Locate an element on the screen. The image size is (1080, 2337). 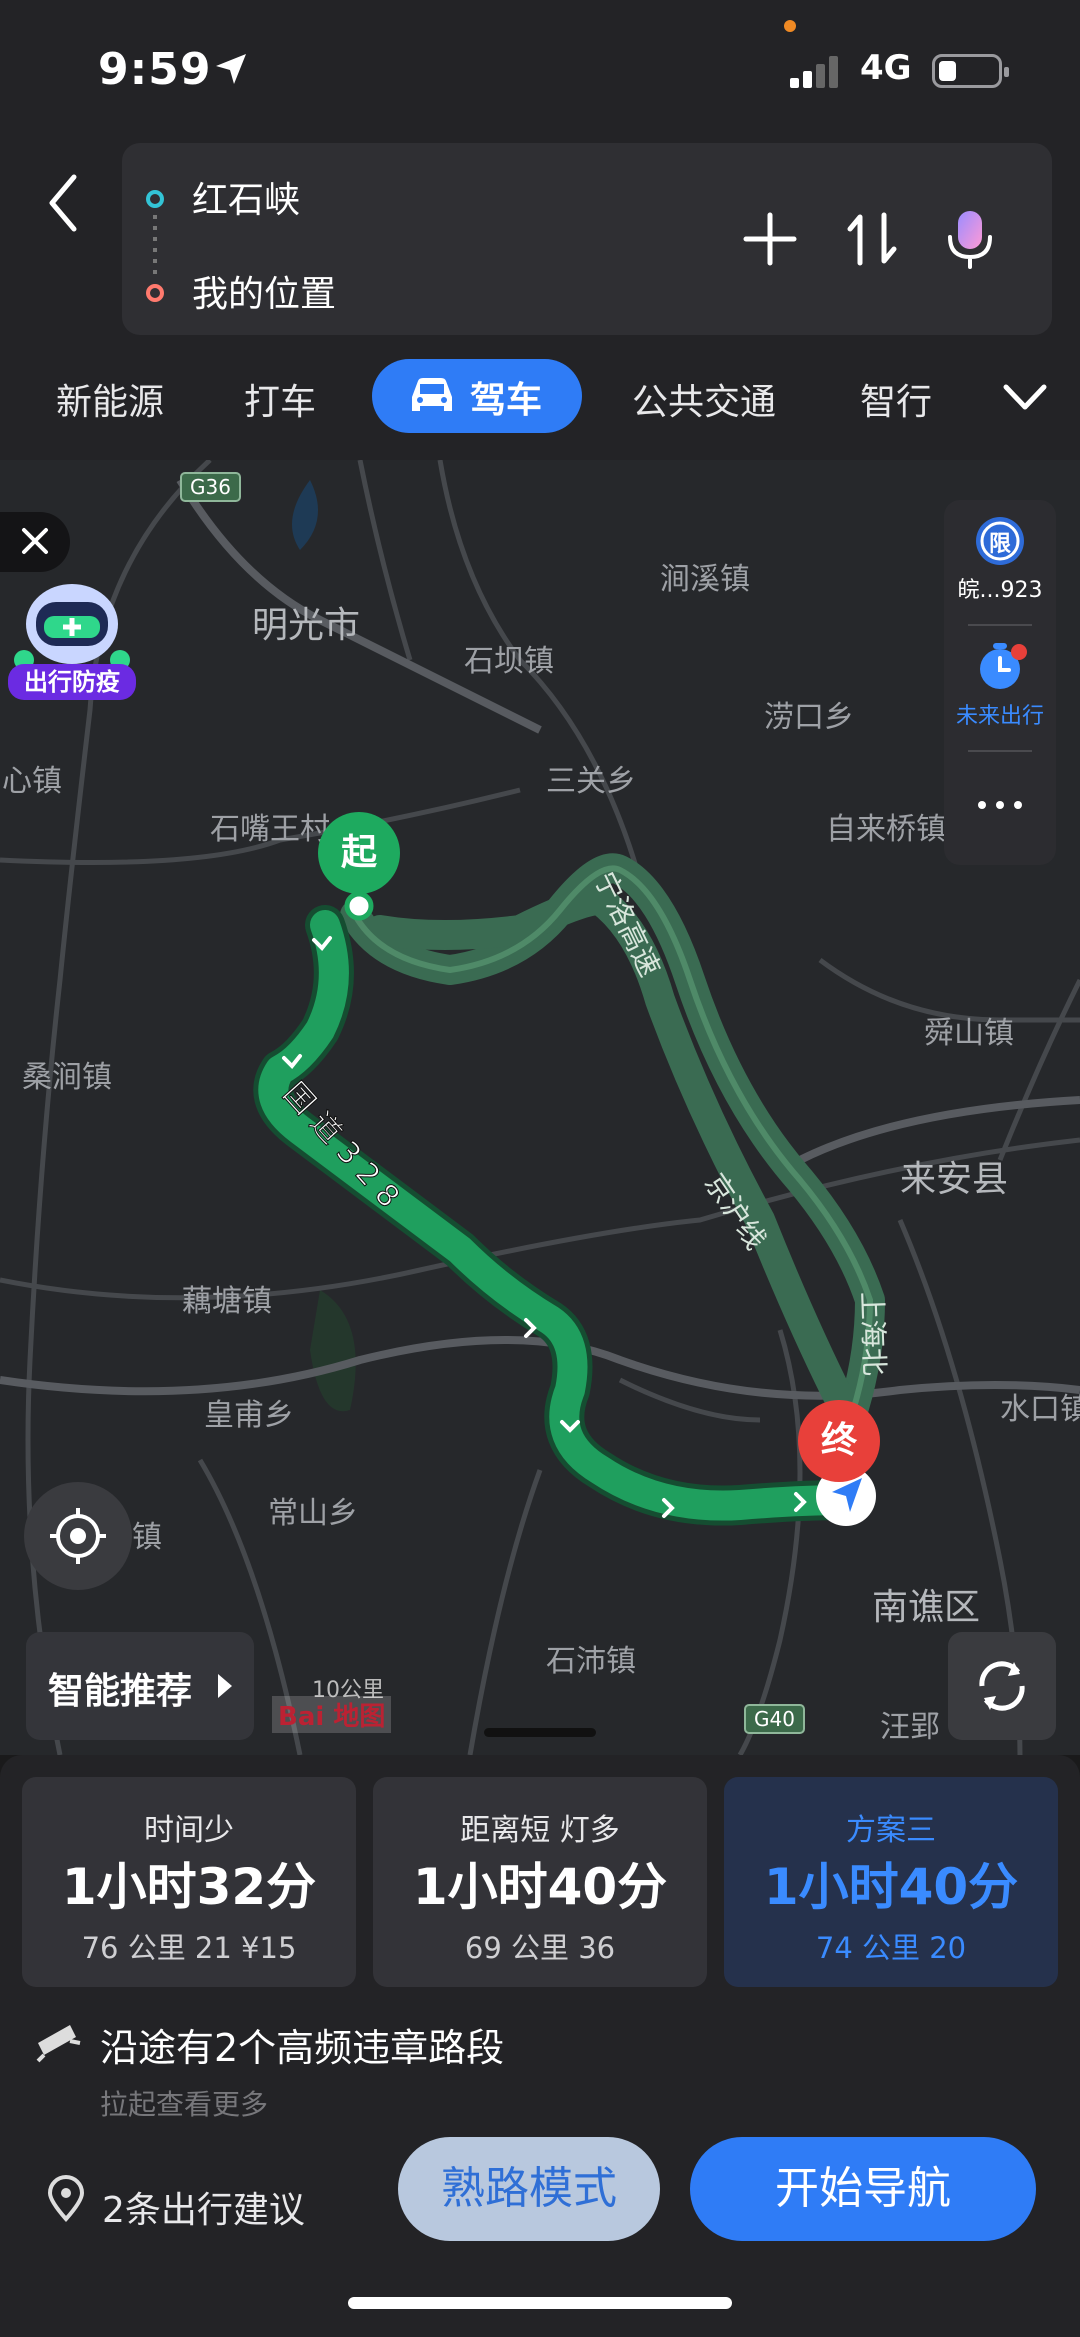
tab-drive: 驾车 is located at coordinates (477, 396).